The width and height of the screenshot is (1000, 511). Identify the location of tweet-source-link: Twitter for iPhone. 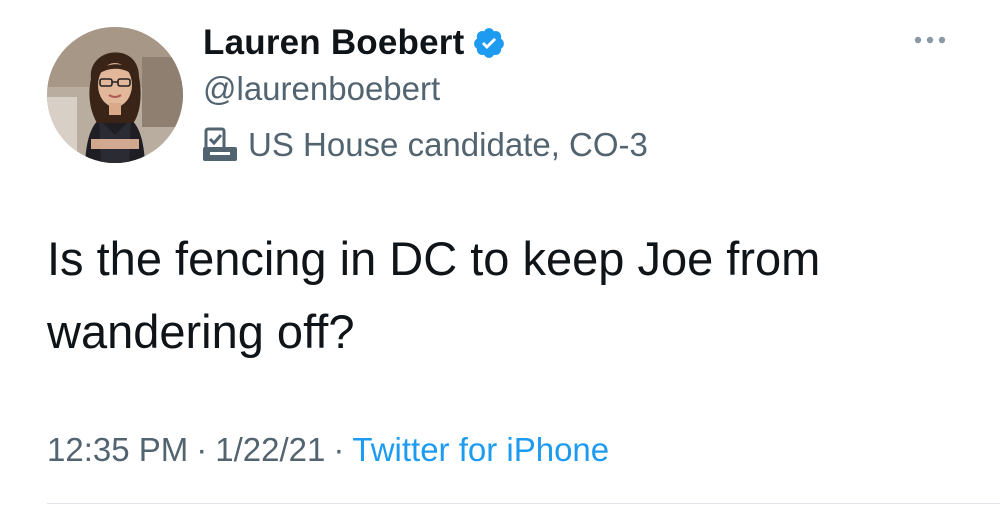
(480, 450).